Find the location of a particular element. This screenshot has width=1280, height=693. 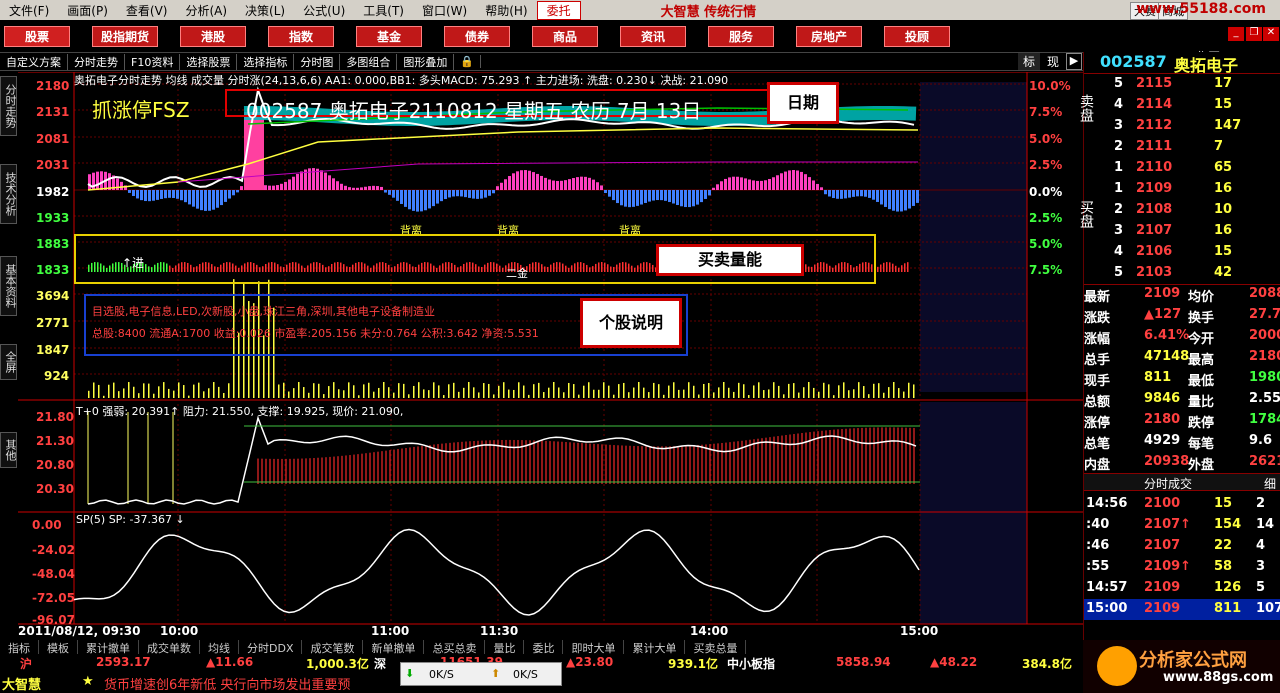

bid-row: 3 2107 16 is located at coordinates (1182, 231).